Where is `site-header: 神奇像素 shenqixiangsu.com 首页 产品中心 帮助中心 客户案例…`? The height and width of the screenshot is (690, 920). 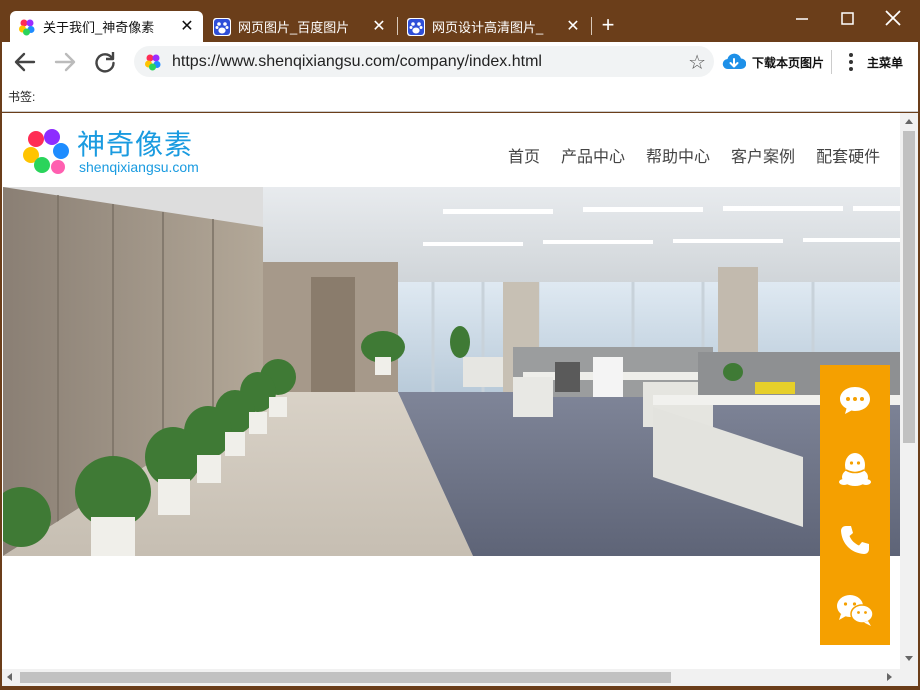 site-header: 神奇像素 shenqixiangsu.com 首页 产品中心 帮助中心 客户案例… is located at coordinates (451, 150).